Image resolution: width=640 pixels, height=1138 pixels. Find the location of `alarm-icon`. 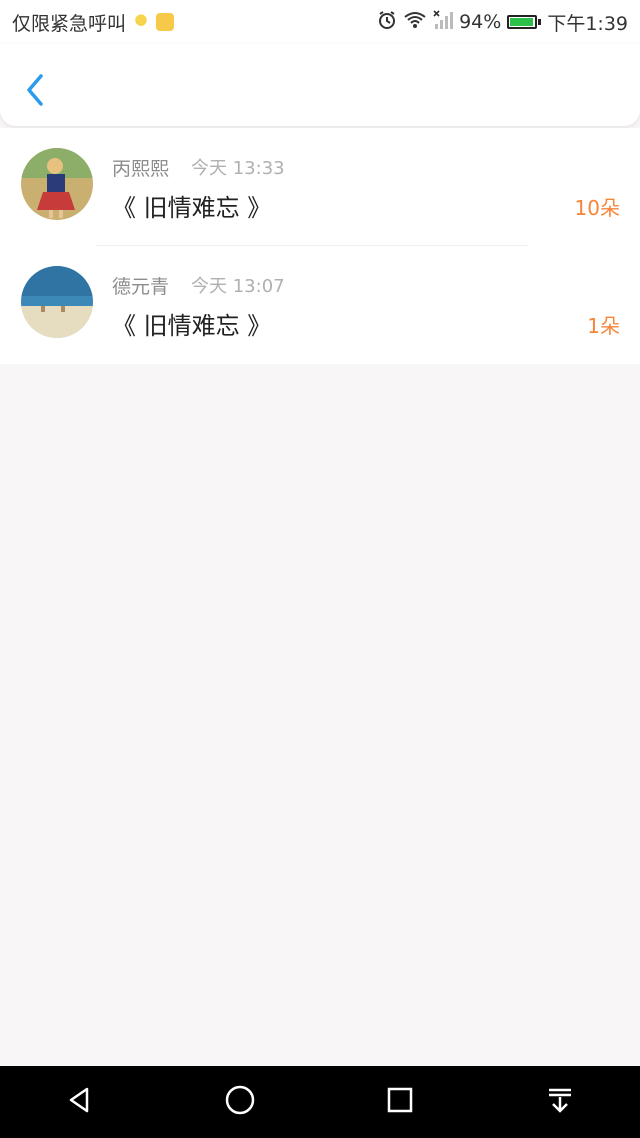

alarm-icon is located at coordinates (387, 22).